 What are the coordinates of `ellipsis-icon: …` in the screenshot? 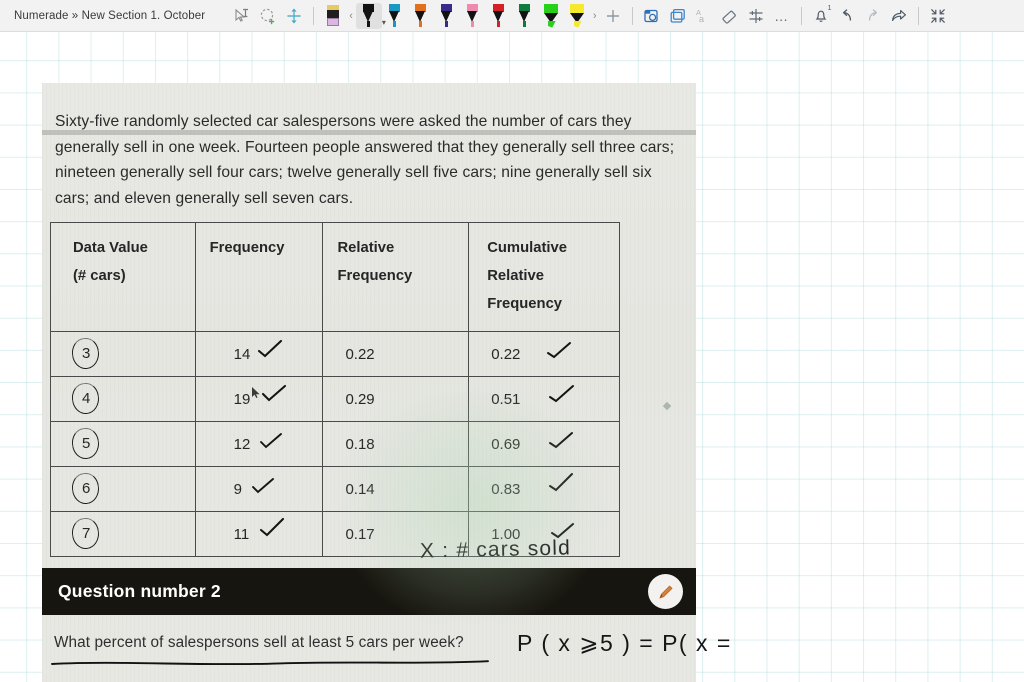 It's located at (782, 15).